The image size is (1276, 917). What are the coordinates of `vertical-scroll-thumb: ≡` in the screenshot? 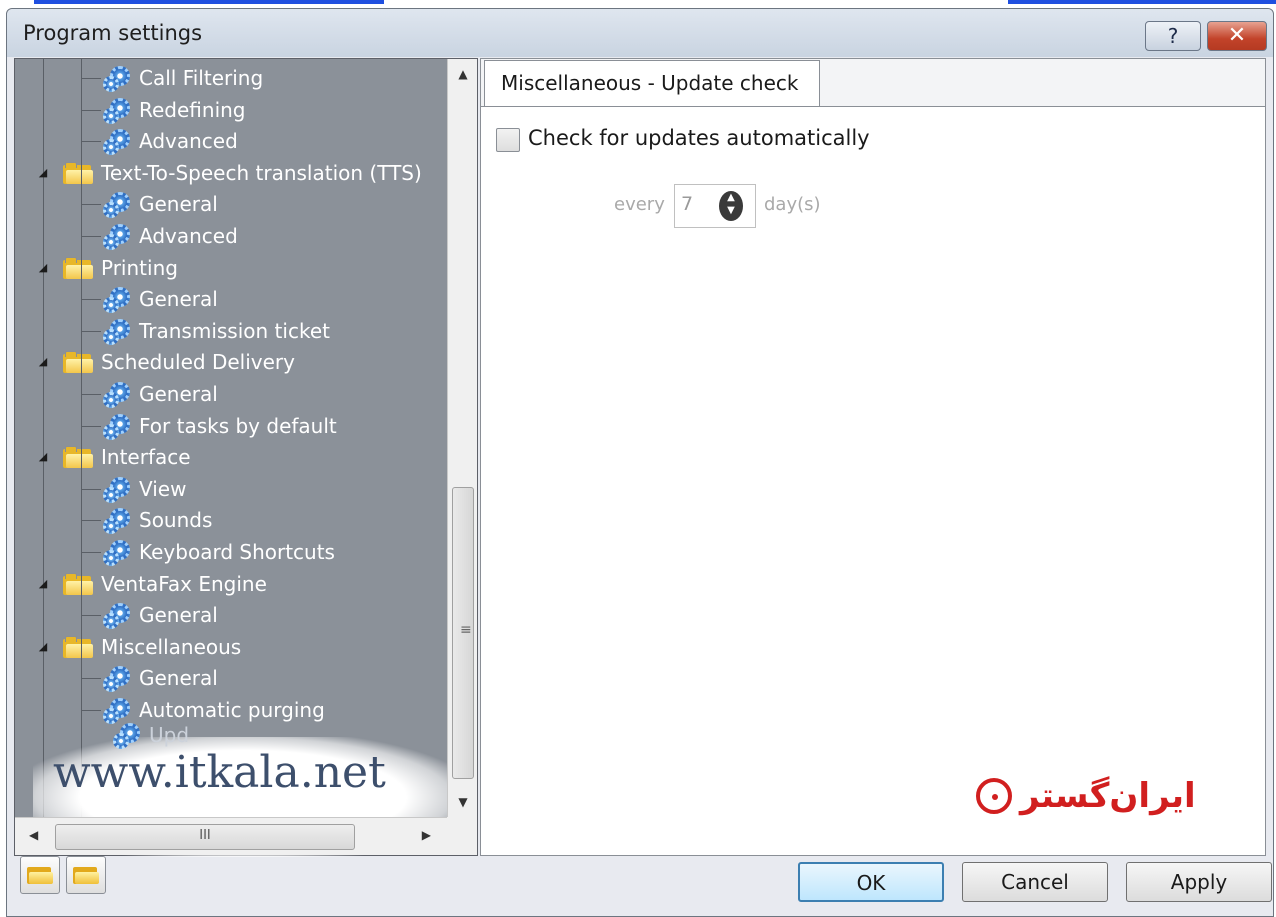 It's located at (463, 633).